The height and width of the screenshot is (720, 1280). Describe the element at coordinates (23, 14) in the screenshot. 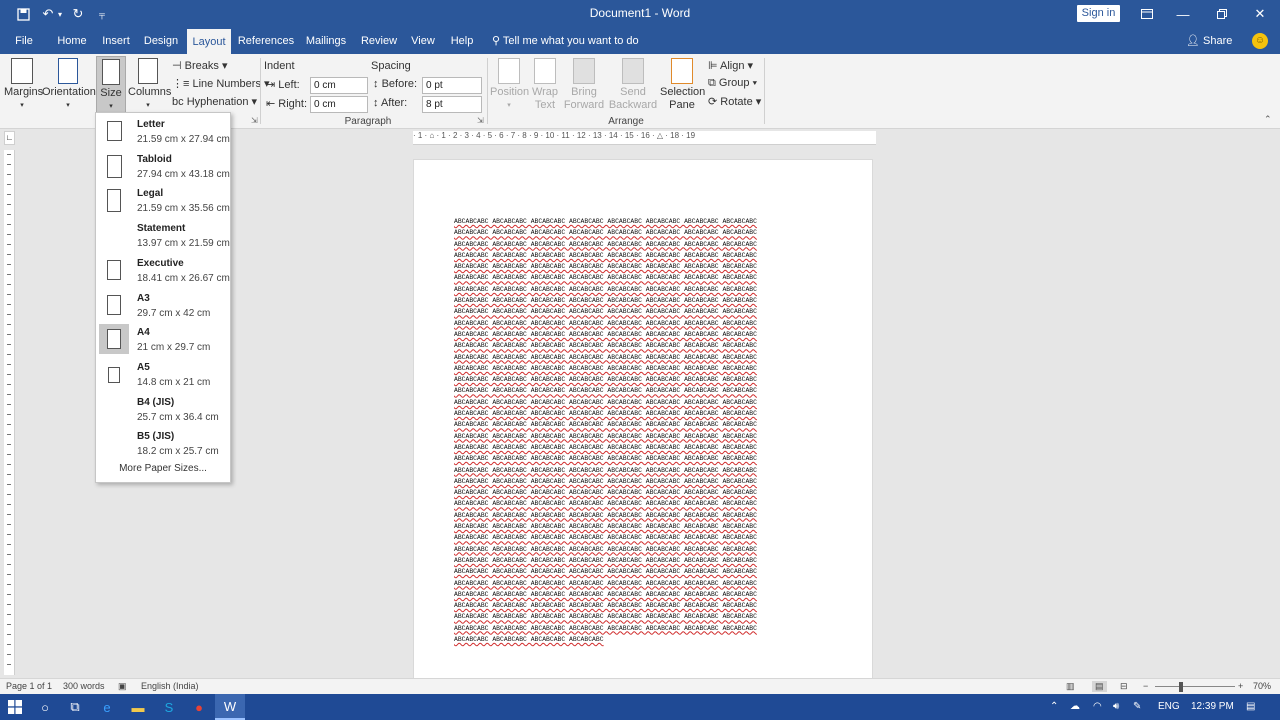

I see `save-icon` at that location.